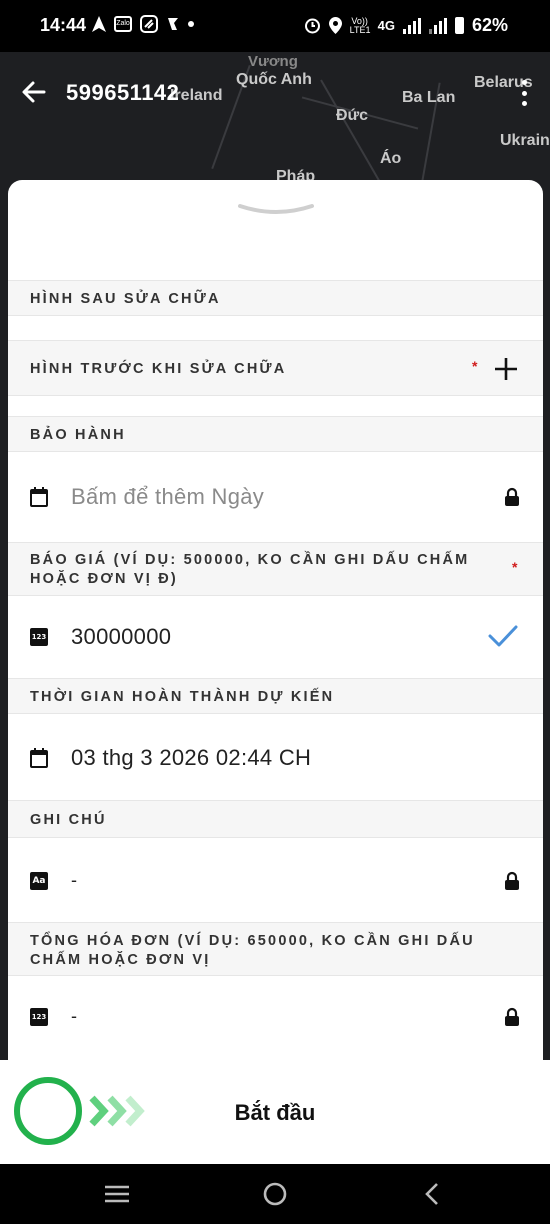 This screenshot has width=550, height=1224. I want to click on add-photo-button, so click(506, 369).